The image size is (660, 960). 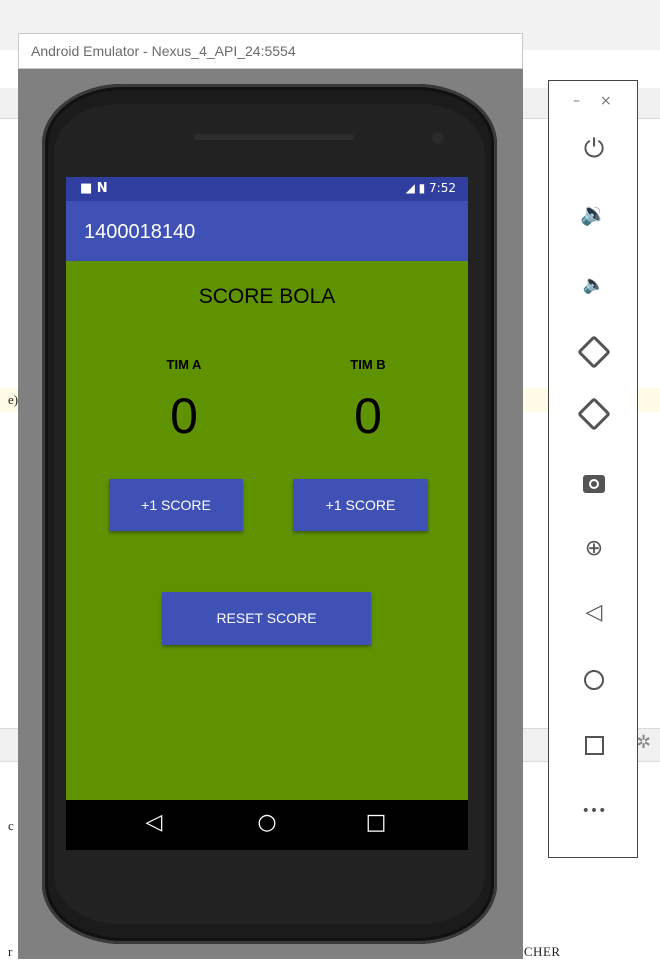 I want to click on team-a-label: TIM A, so click(x=184, y=364).